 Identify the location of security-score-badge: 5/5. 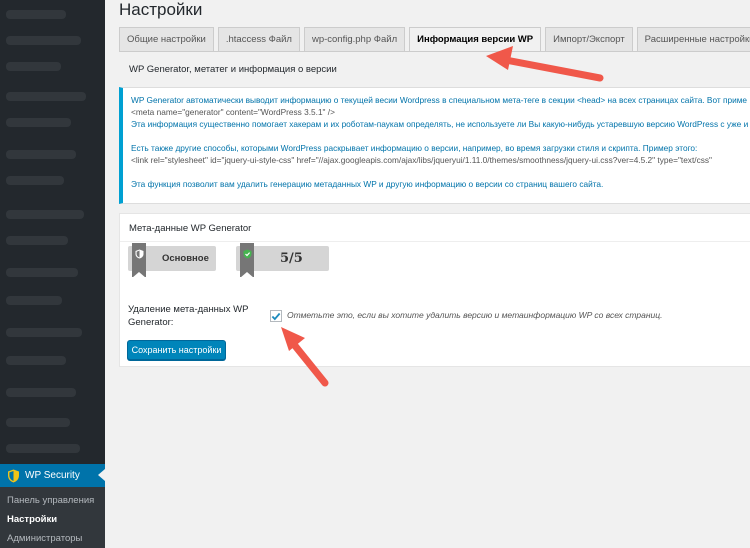
(282, 260).